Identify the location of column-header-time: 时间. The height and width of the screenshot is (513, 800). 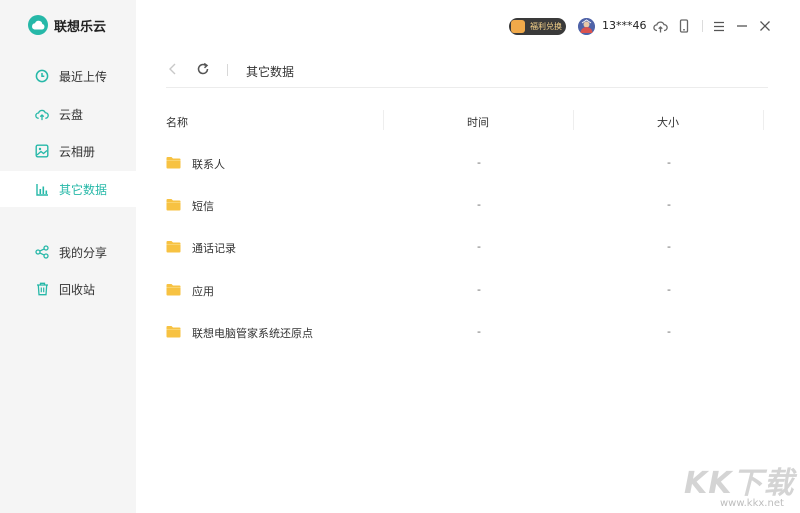
(478, 122).